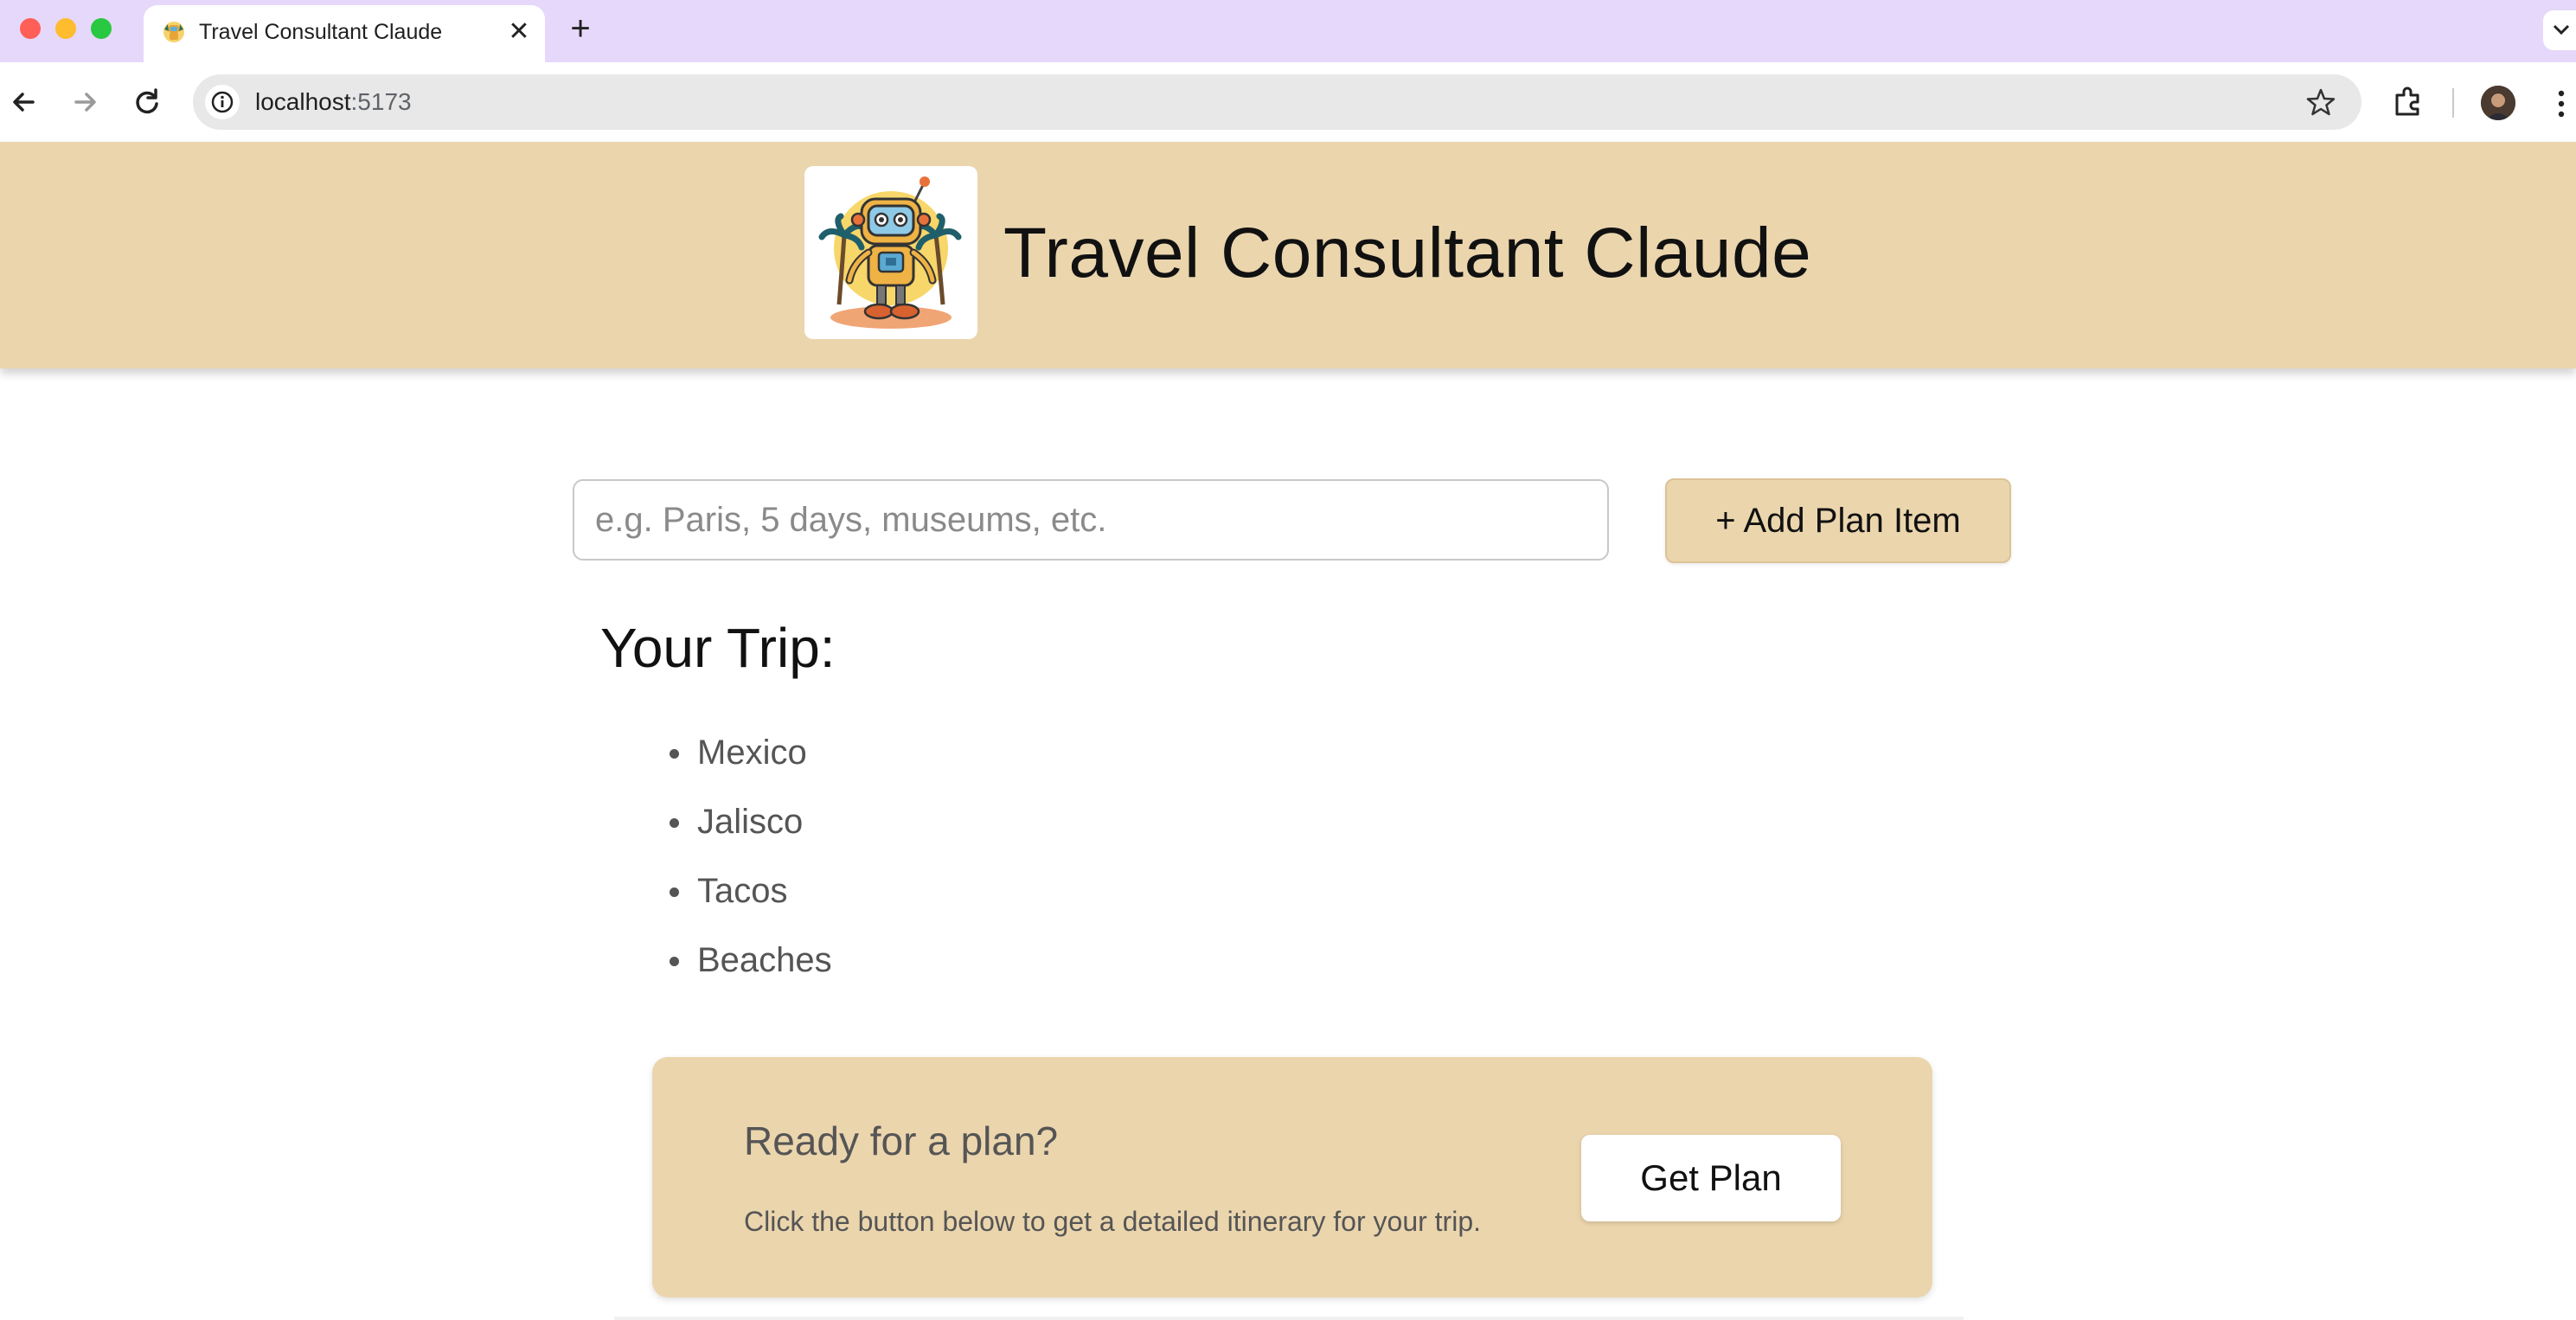  Describe the element at coordinates (1277, 102) in the screenshot. I see `address-bar: localhost:5173` at that location.